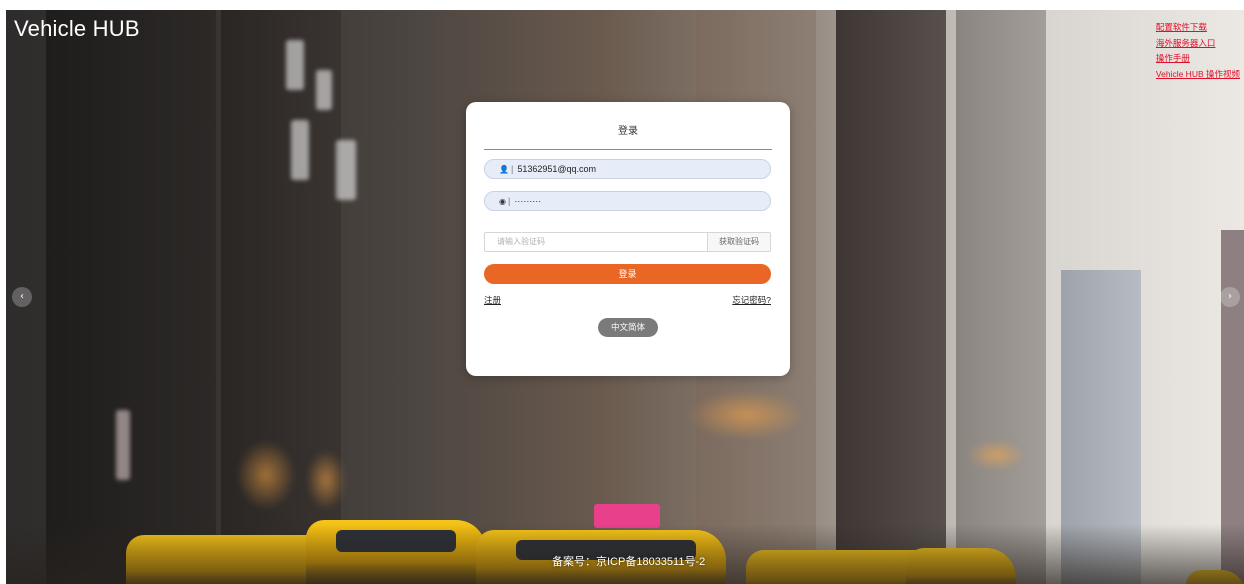 This screenshot has height=584, width=1244. I want to click on link-video: Vehicle HUB 操作视频, so click(1198, 75).